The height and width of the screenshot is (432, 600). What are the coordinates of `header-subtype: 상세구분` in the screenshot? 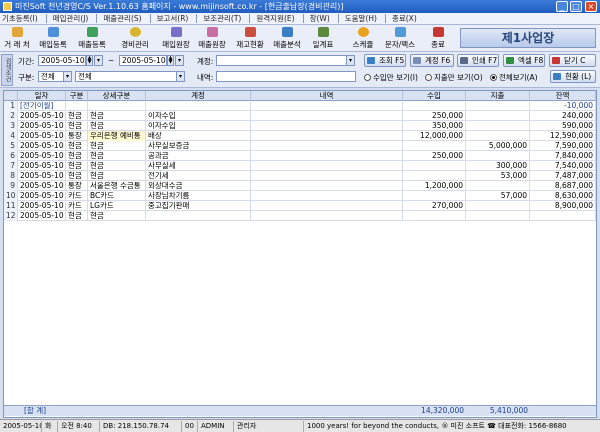 It's located at (117, 96).